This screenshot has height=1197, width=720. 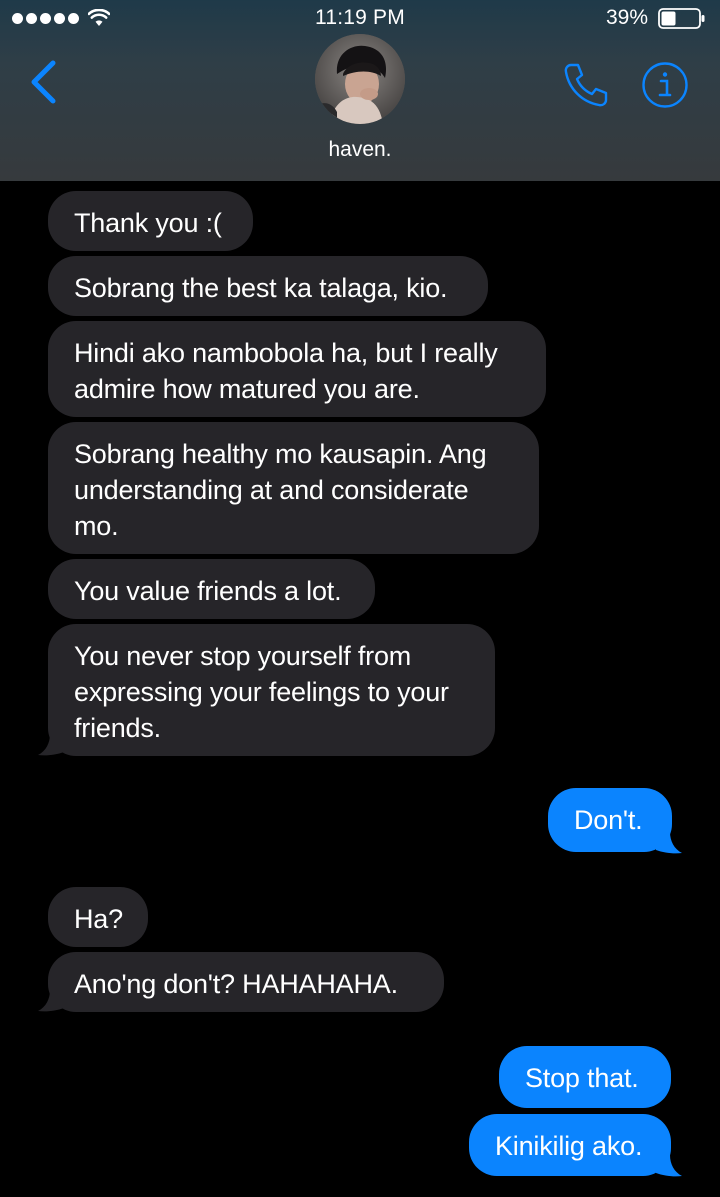 I want to click on avatar-photo, so click(x=360, y=79).